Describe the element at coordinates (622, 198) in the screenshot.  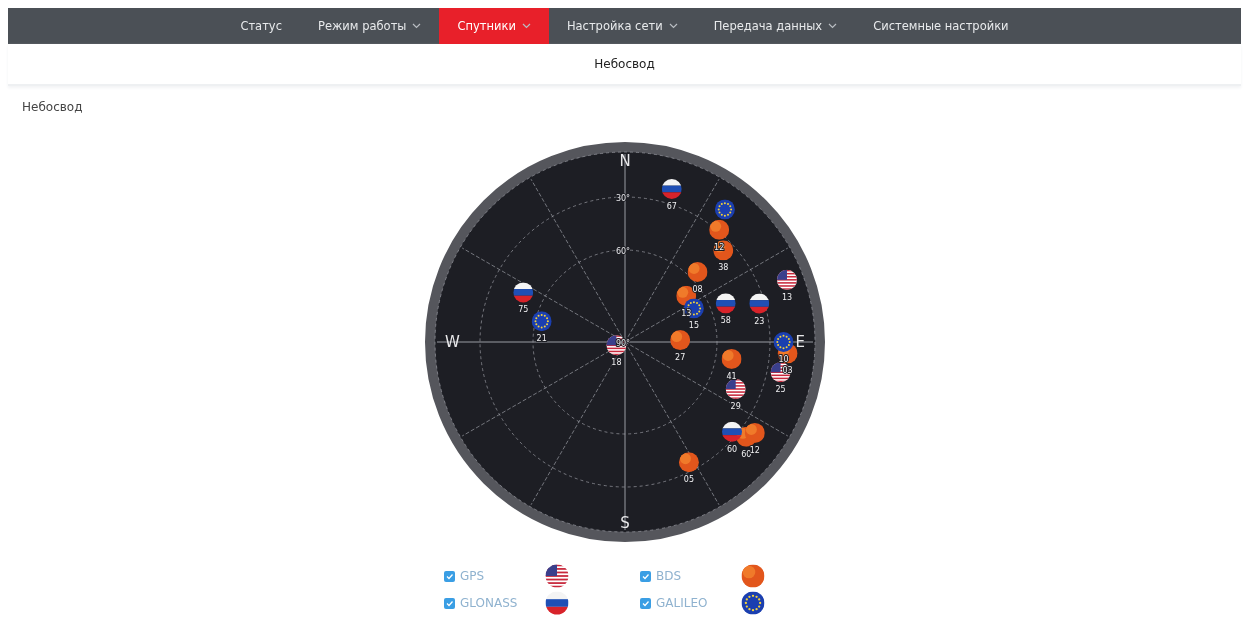
I see `elevation-label: 30°` at that location.